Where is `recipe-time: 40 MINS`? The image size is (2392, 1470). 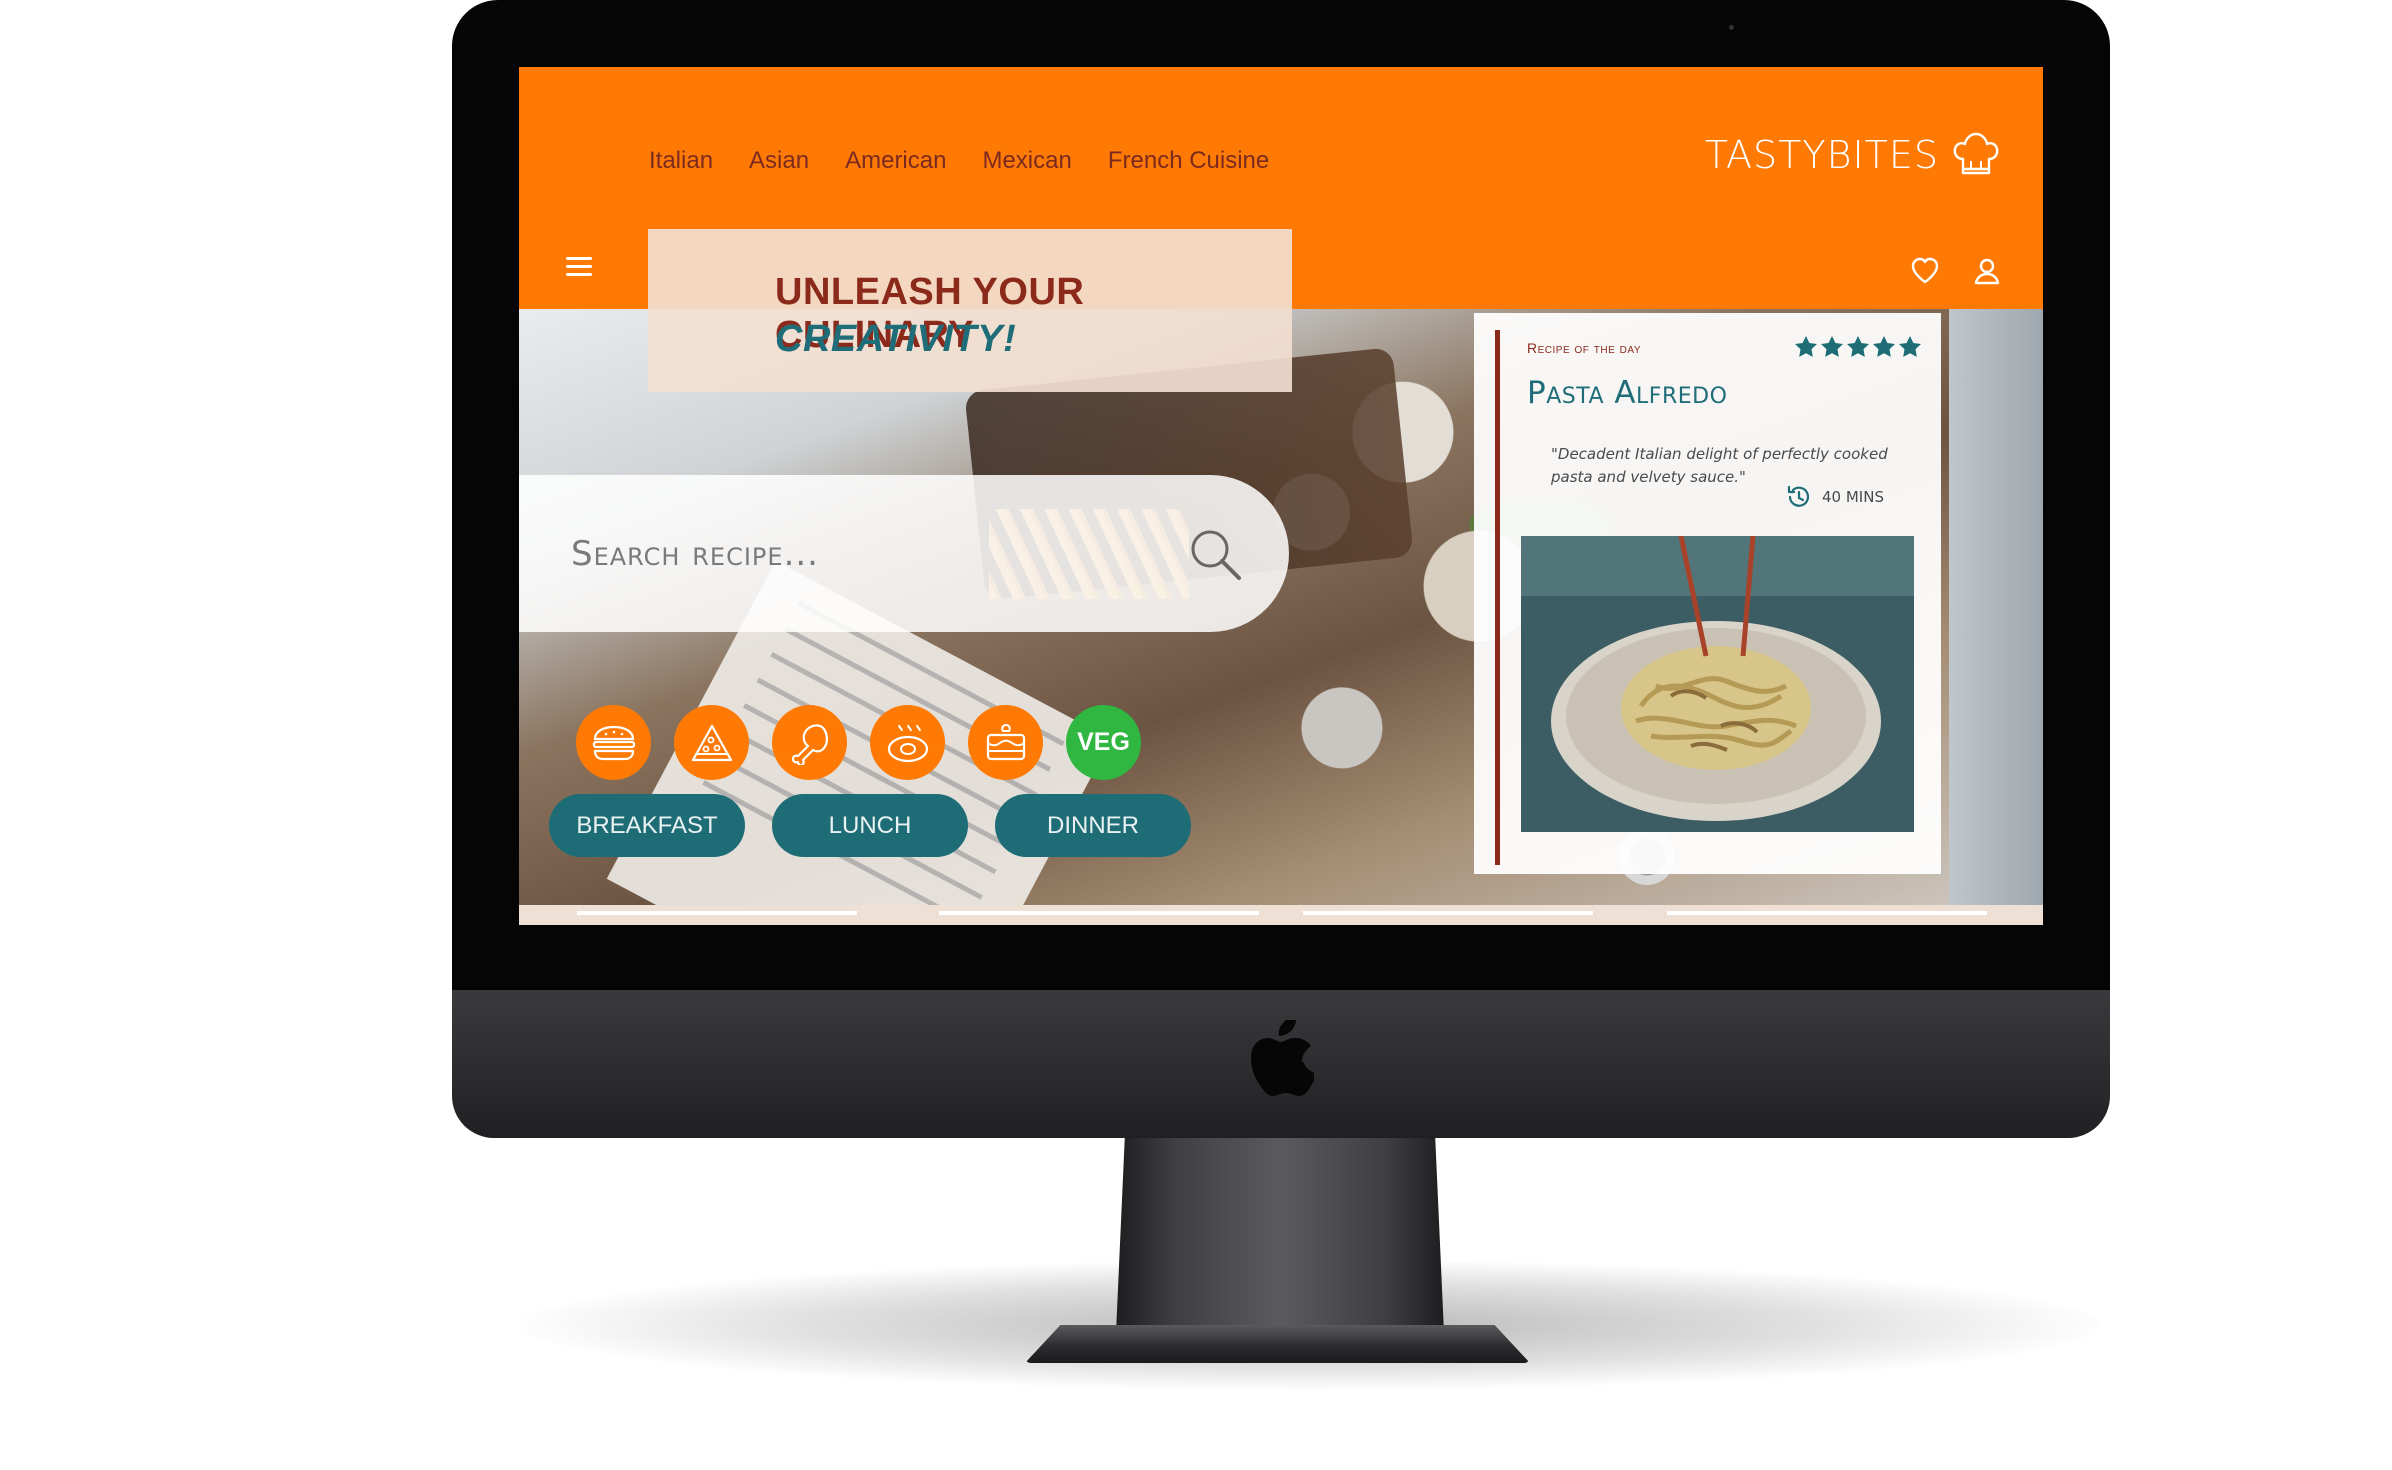 recipe-time: 40 MINS is located at coordinates (1835, 497).